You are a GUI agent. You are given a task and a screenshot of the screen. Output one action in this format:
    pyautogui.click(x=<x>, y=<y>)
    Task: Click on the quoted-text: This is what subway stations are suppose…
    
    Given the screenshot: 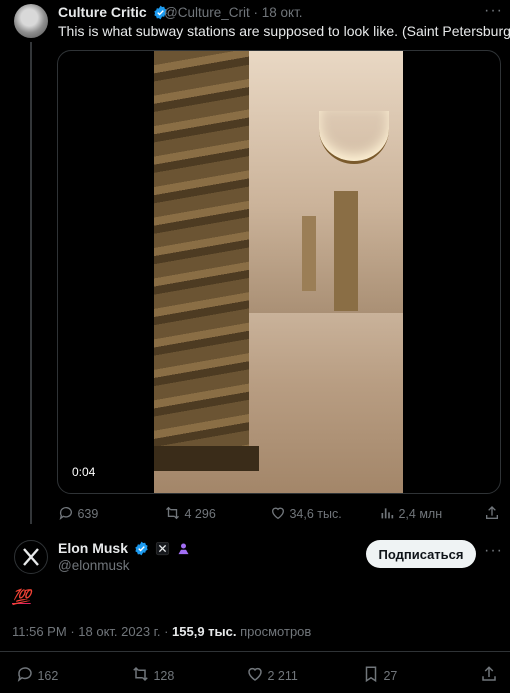 What is the action you would take?
    pyautogui.click(x=284, y=31)
    